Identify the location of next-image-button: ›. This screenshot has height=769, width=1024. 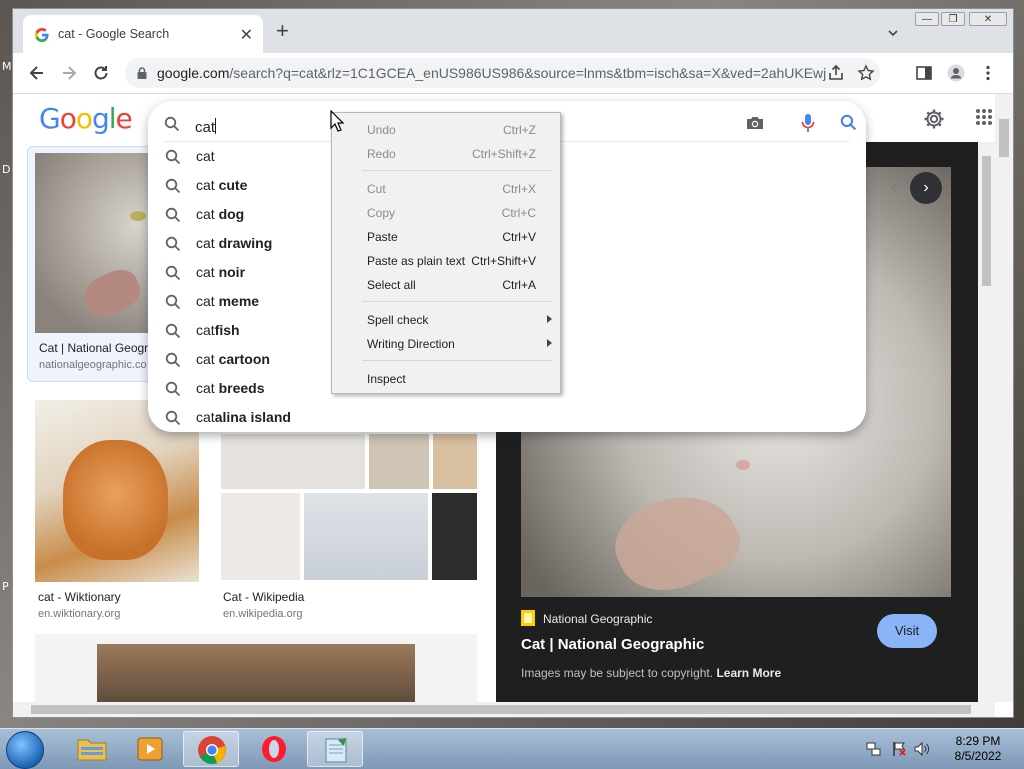
(926, 188).